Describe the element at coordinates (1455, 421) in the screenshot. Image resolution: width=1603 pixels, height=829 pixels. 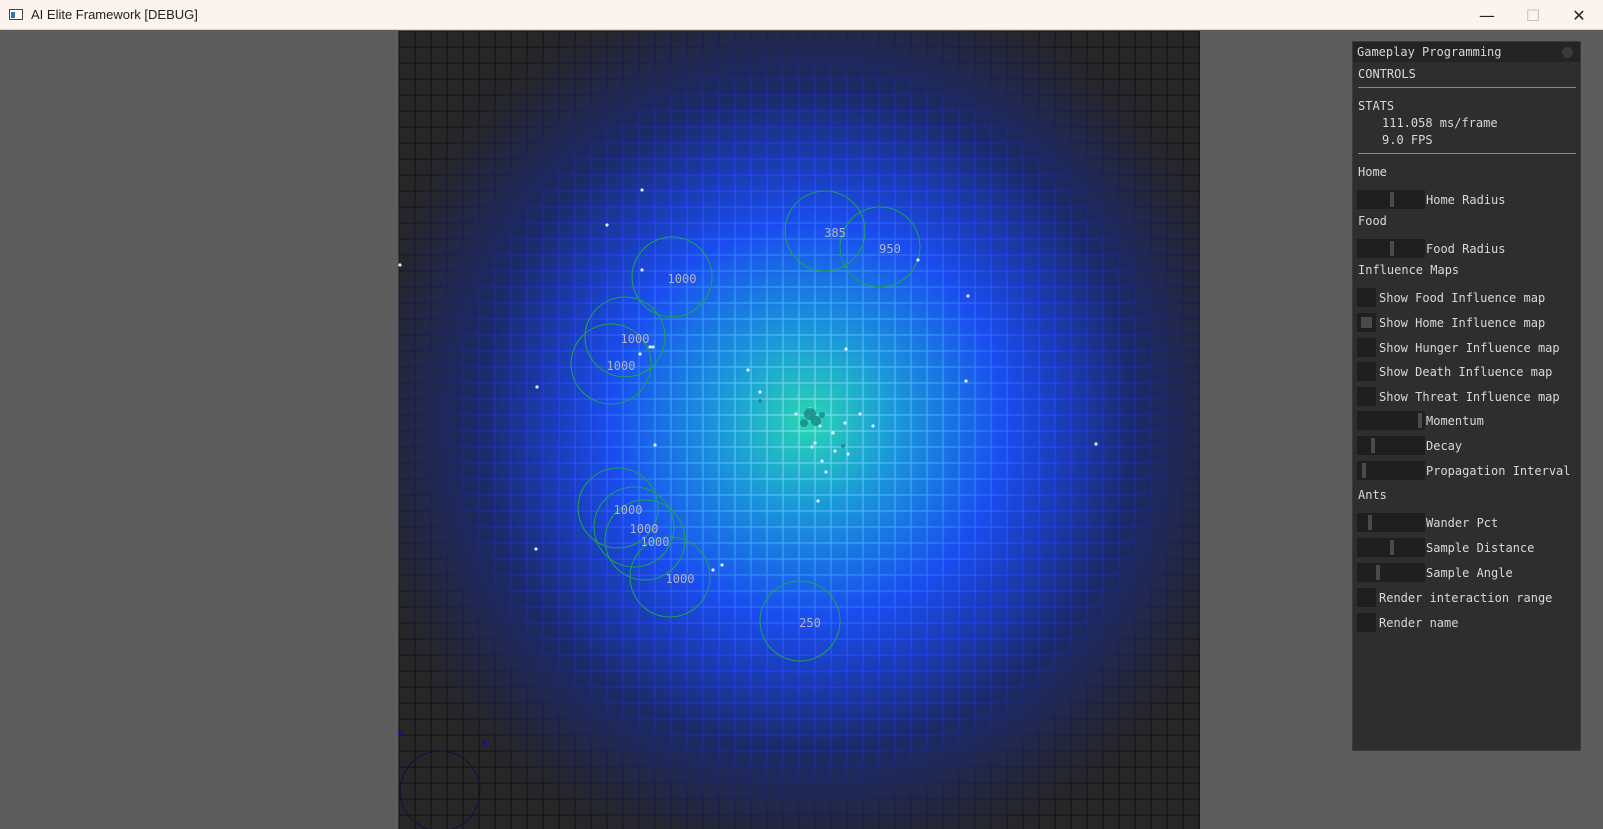
I see `momentum-label: Momentum` at that location.